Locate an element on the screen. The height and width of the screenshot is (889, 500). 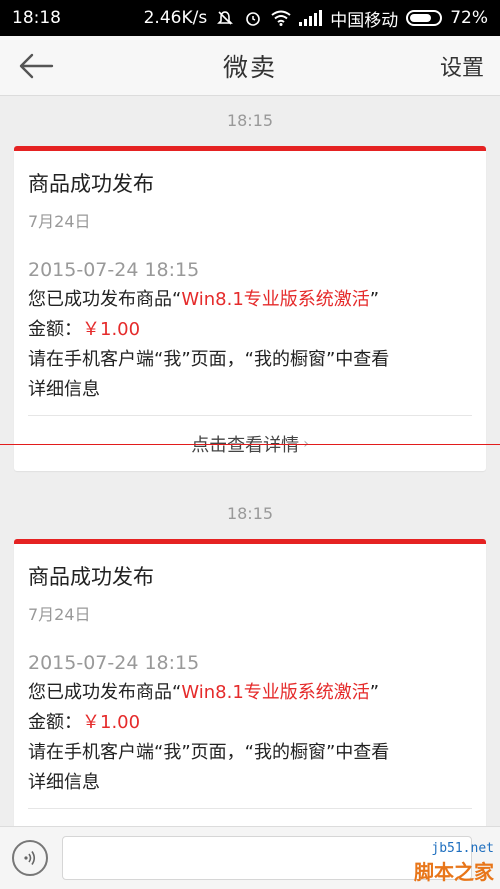
carrier-name: 中国移动 is located at coordinates (364, 20).